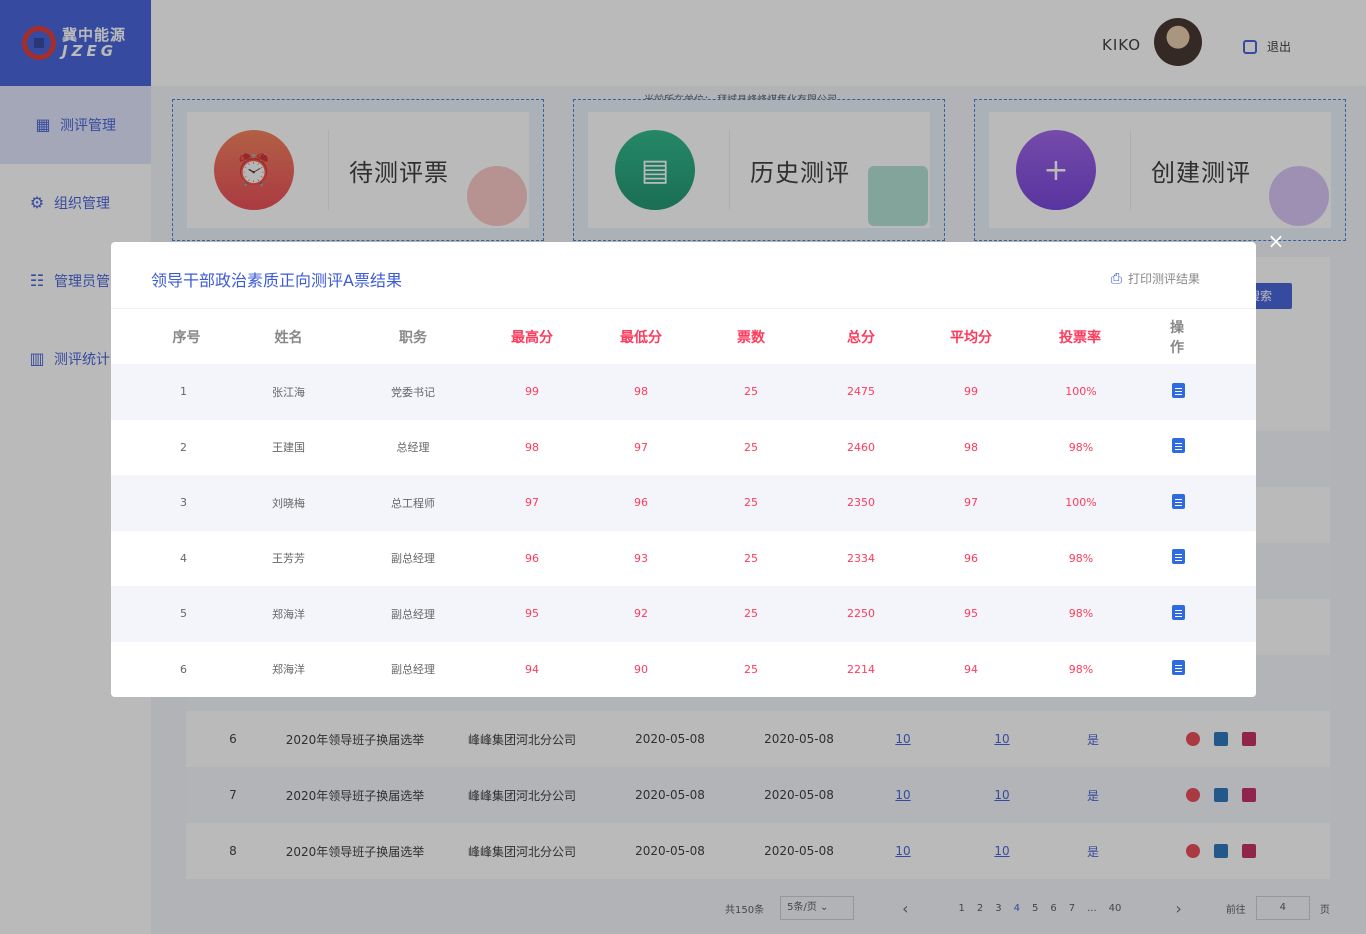 The width and height of the screenshot is (1366, 934). I want to click on col-ops: 操作, so click(1177, 337).